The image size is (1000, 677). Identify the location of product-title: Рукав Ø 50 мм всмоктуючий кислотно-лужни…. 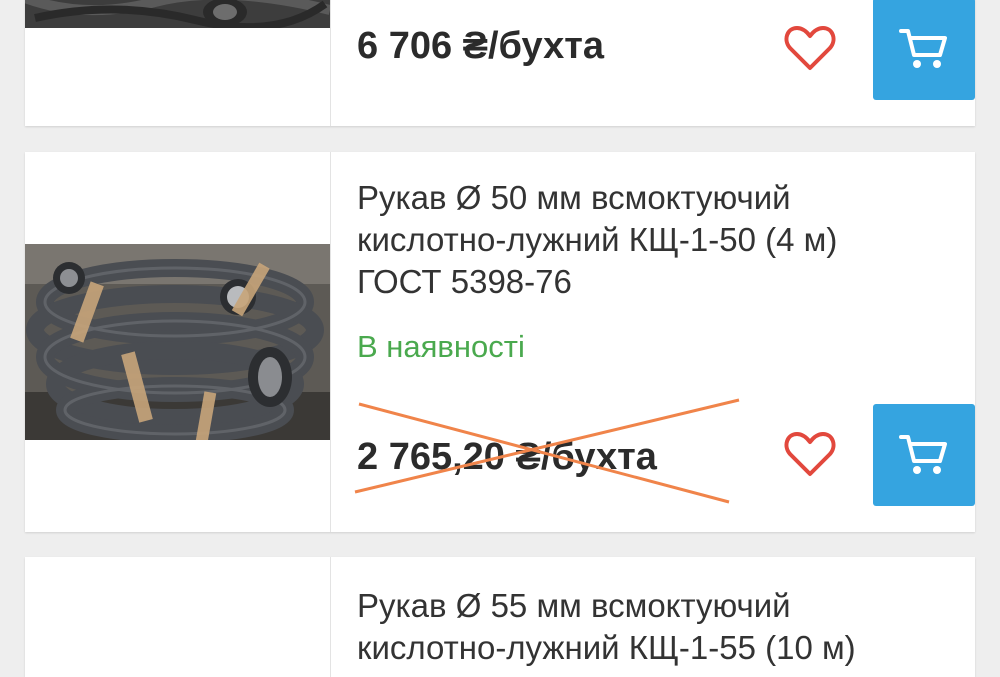
(637, 240).